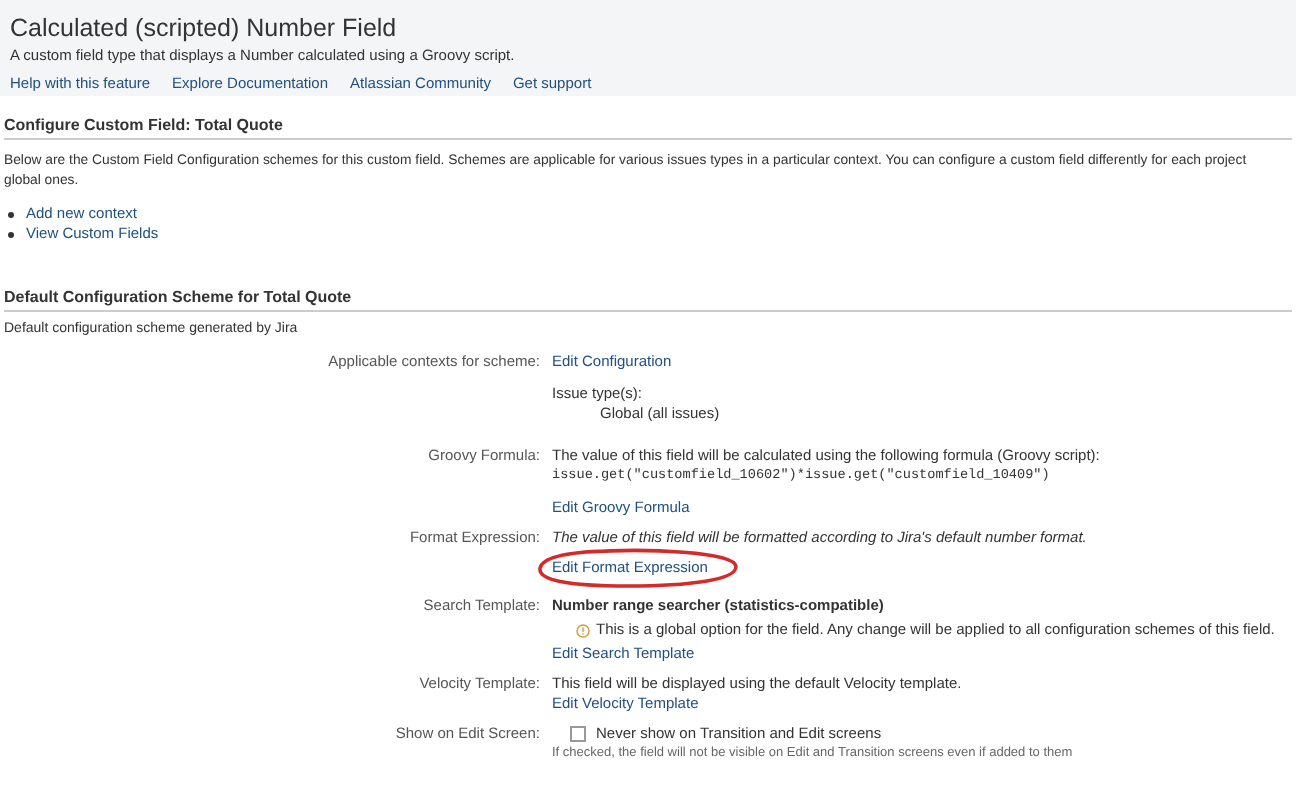  I want to click on info-icon, so click(583, 630).